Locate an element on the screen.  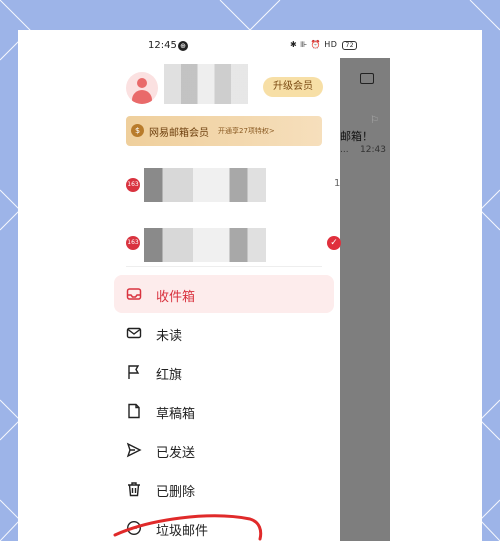
email-time: 12:43 is located at coordinates (373, 150).